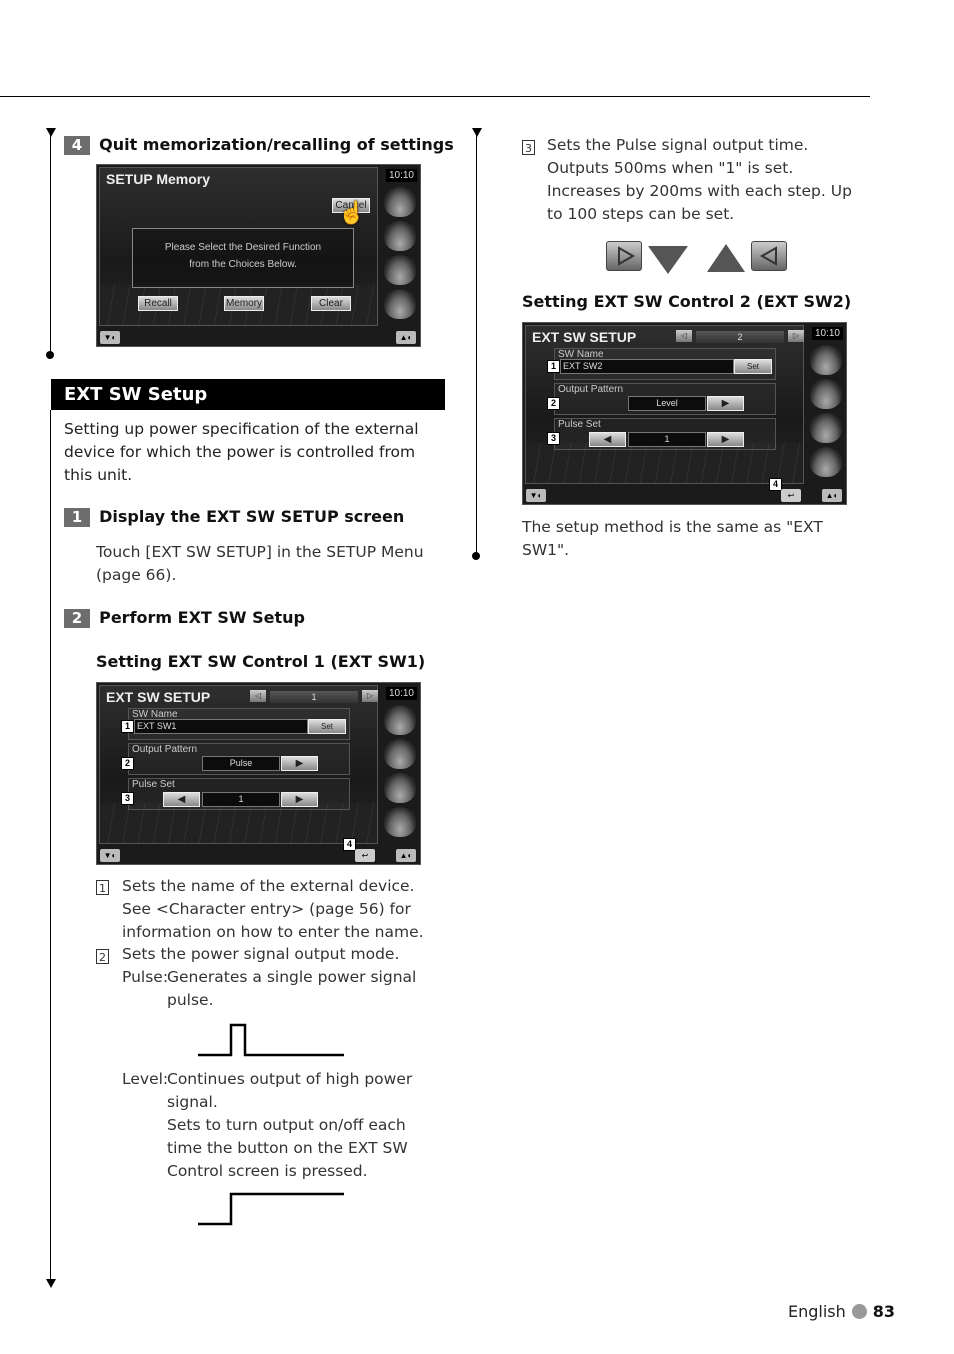 The width and height of the screenshot is (954, 1354). What do you see at coordinates (145, 977) in the screenshot?
I see `pulse-label: Pulse:` at bounding box center [145, 977].